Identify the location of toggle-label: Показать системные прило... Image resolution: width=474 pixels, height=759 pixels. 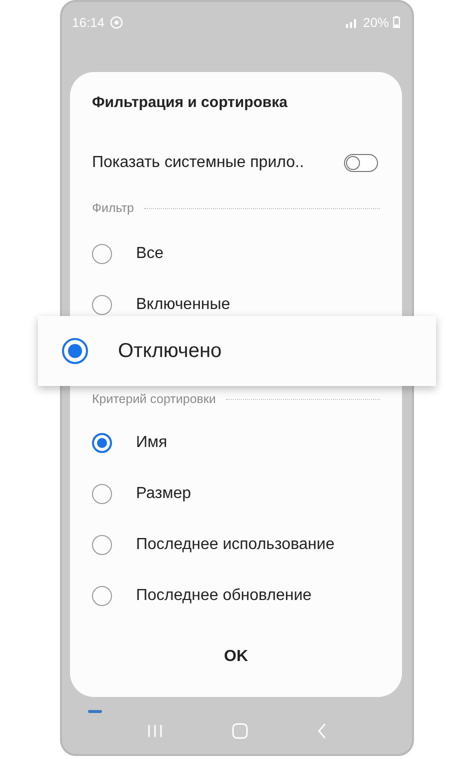
(198, 163).